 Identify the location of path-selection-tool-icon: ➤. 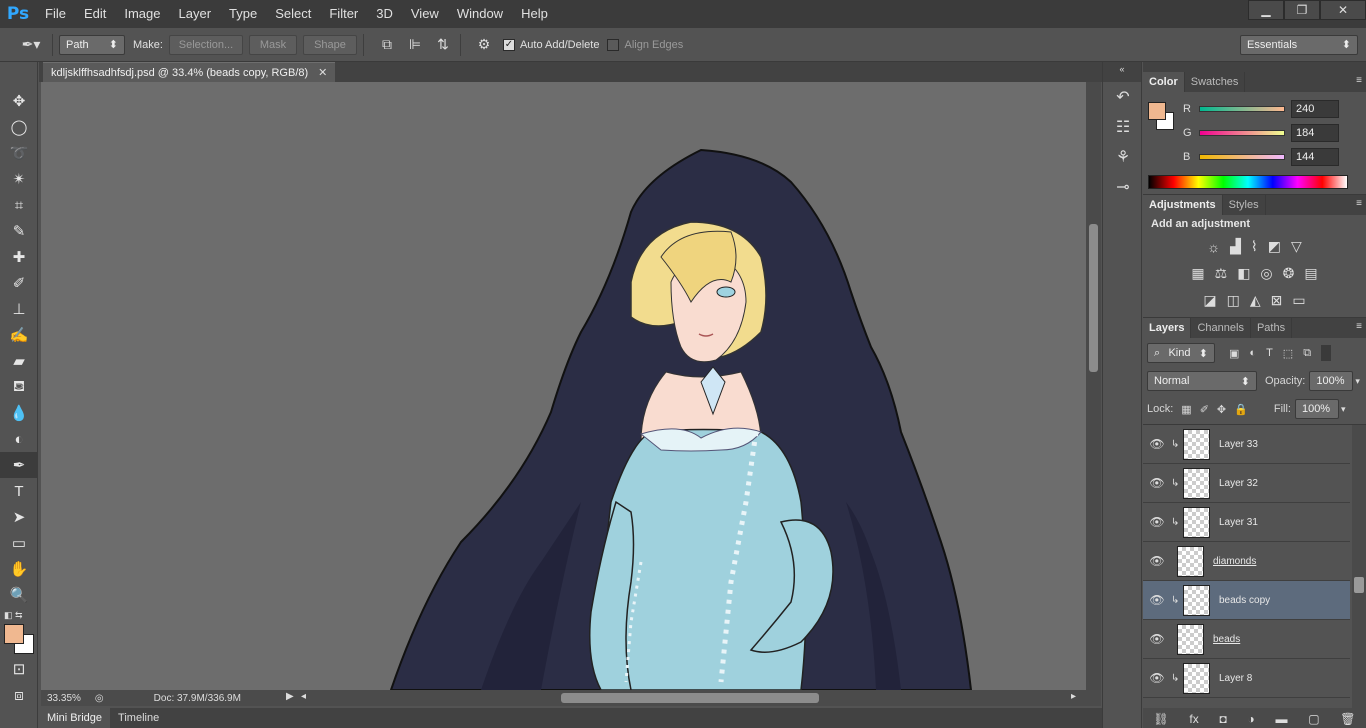
(19, 517).